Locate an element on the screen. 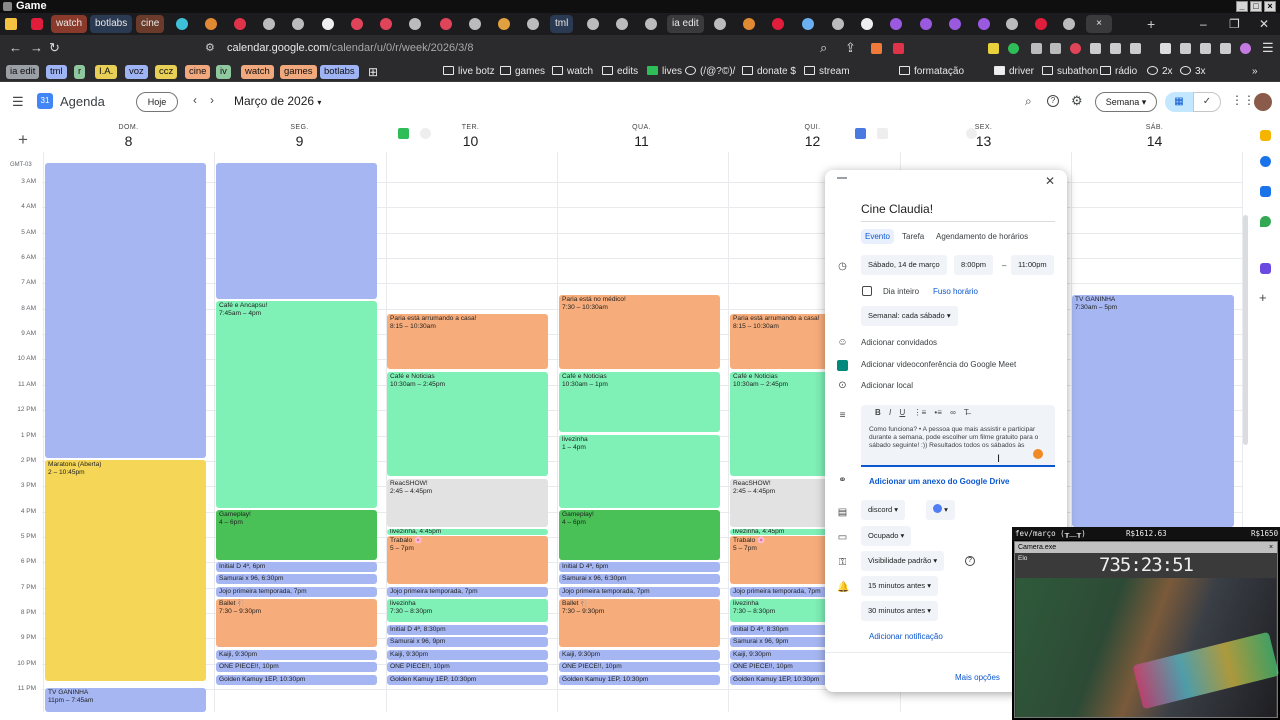  close-icon: × is located at coordinates (1270, 6).